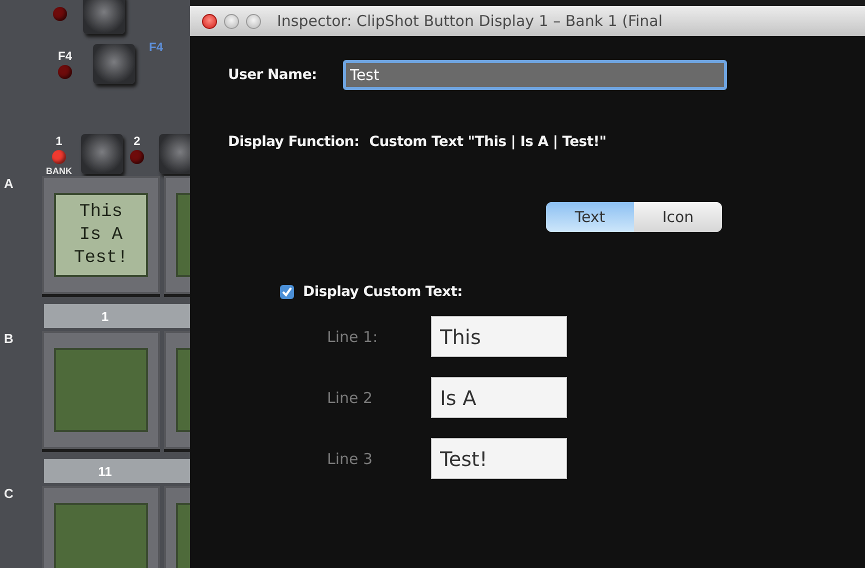 The image size is (865, 568). Describe the element at coordinates (534, 75) in the screenshot. I see `user-name-field: Test` at that location.